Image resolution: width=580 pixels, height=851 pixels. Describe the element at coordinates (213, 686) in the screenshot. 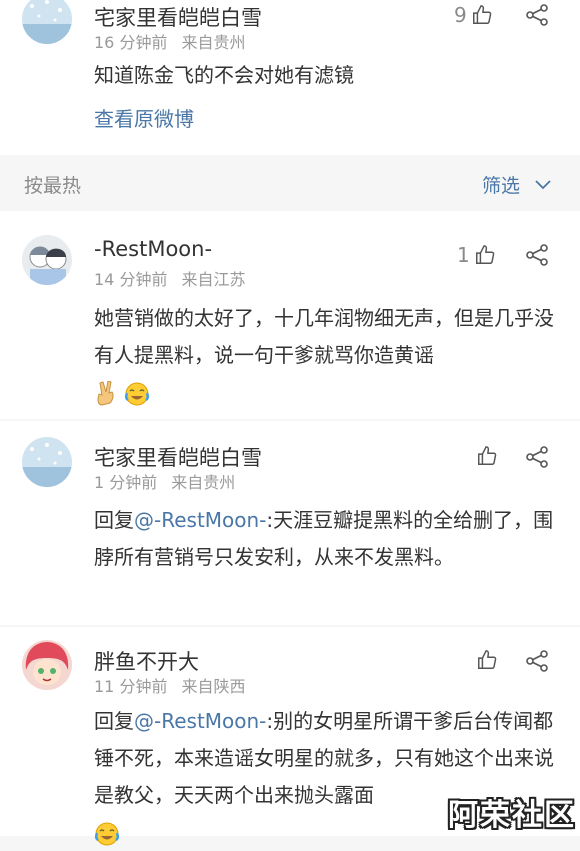

I see `comment-location: 来自陕西` at that location.